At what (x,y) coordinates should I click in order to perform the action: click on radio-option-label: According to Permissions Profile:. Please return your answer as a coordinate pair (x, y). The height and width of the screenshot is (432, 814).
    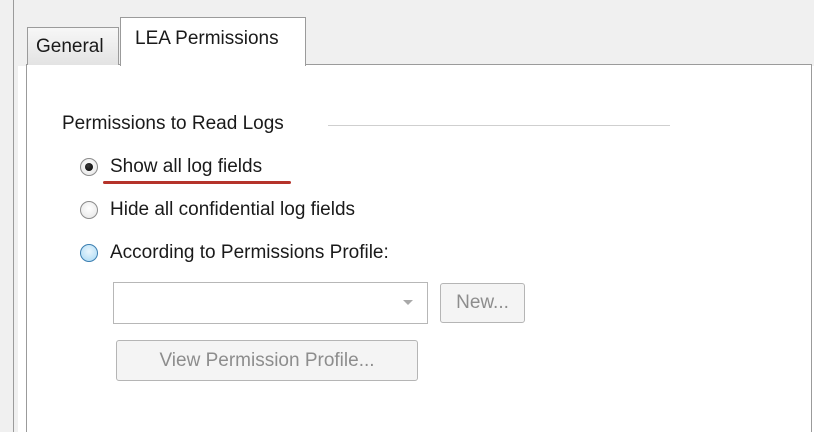
    Looking at the image, I should click on (249, 252).